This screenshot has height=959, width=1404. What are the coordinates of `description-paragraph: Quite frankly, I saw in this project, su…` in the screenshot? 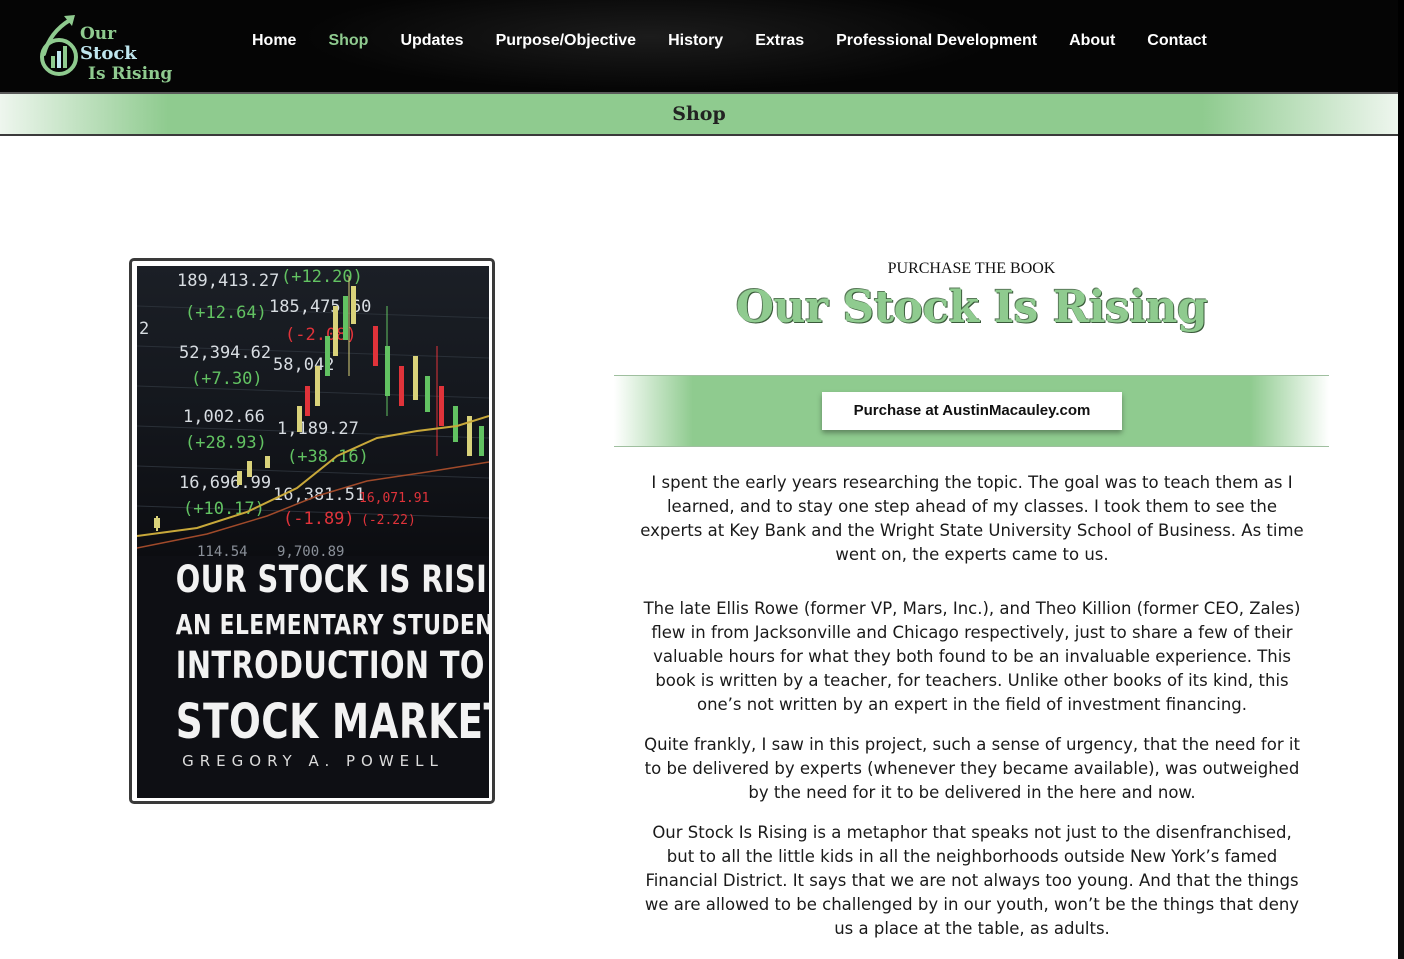 It's located at (972, 768).